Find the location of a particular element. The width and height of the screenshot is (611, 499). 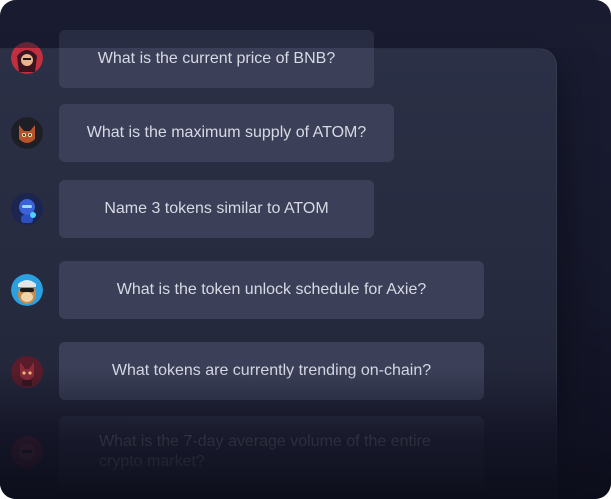

message-text: What is the current price of BNB? is located at coordinates (216, 58).